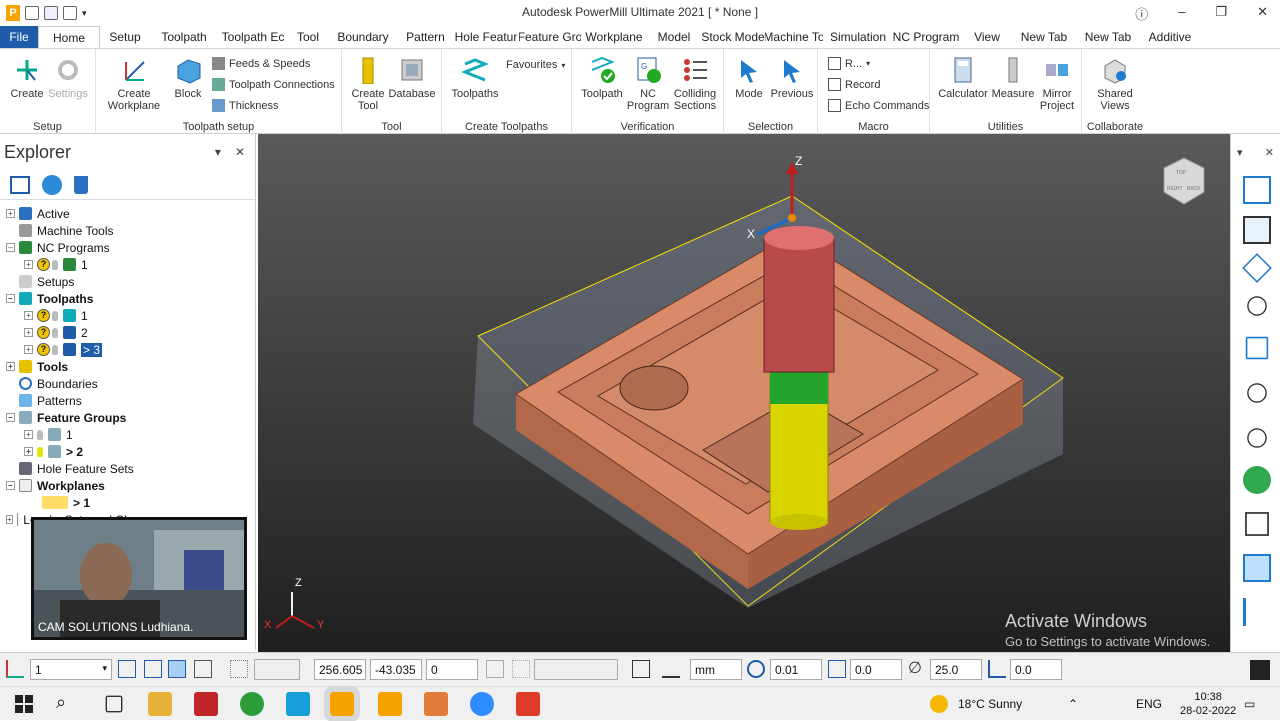  Describe the element at coordinates (48, 434) in the screenshot. I see `tree-item-feature-group-1: +1` at that location.